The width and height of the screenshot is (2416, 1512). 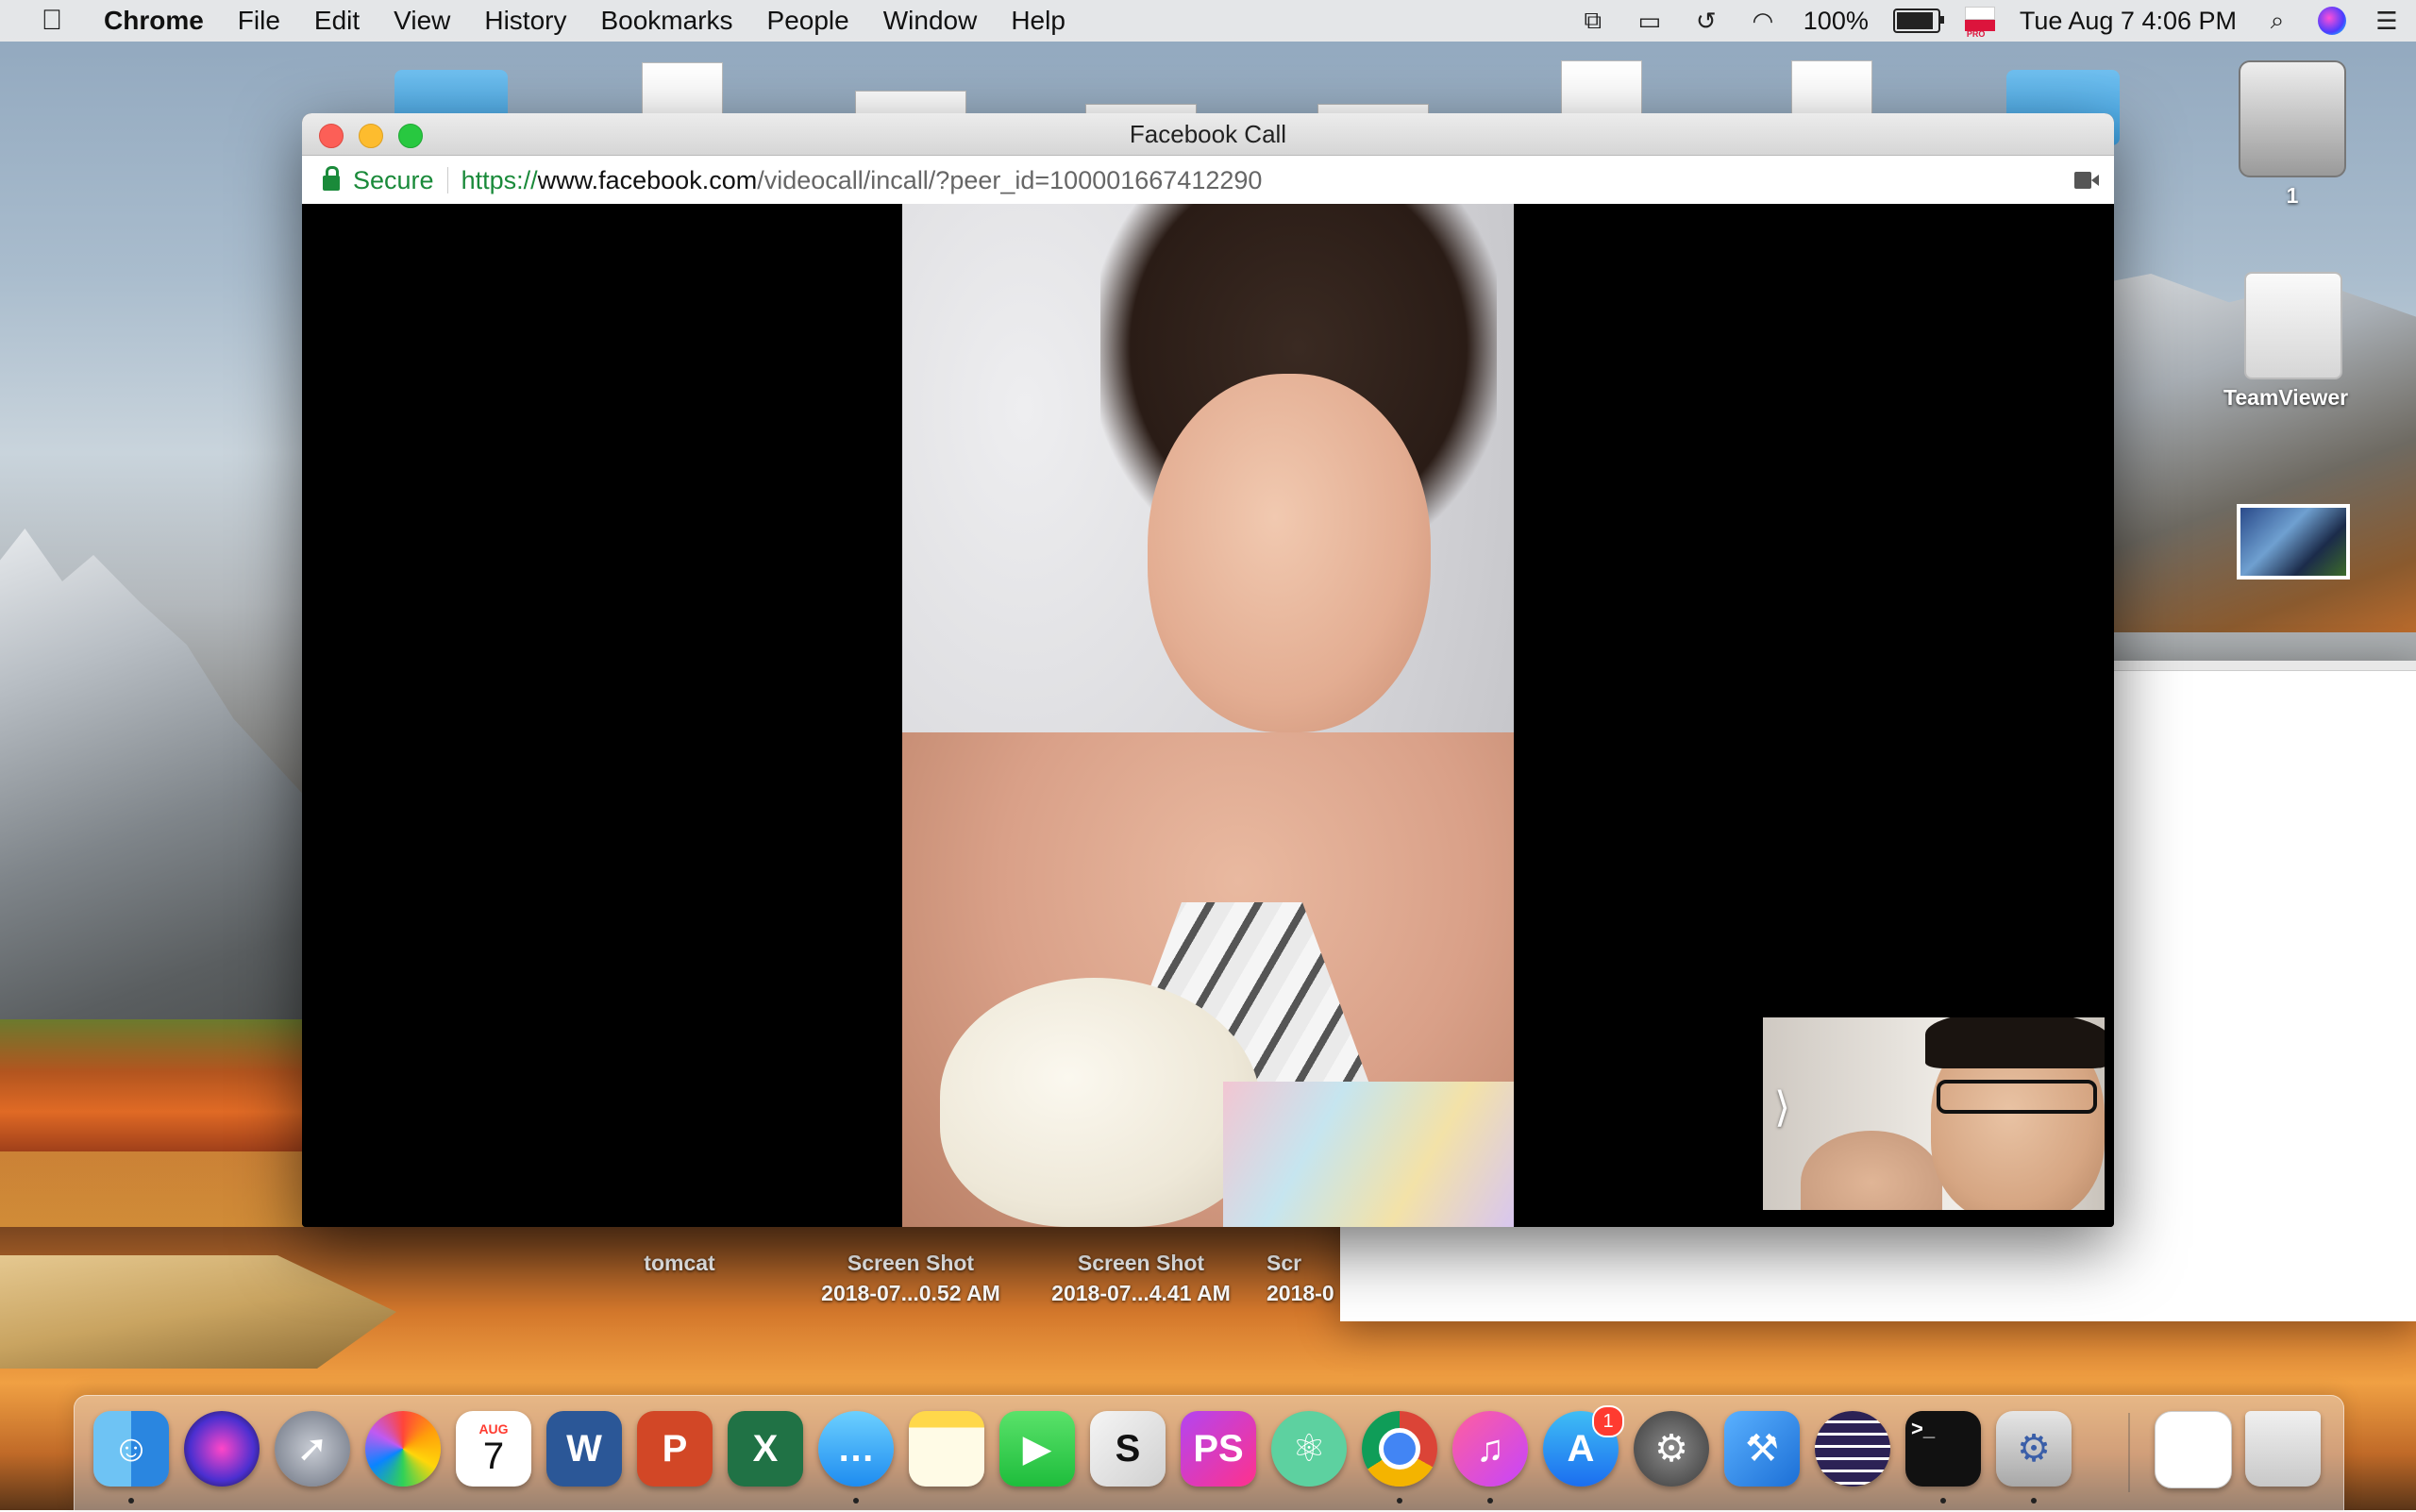 I want to click on menu-history: History, so click(x=525, y=21).